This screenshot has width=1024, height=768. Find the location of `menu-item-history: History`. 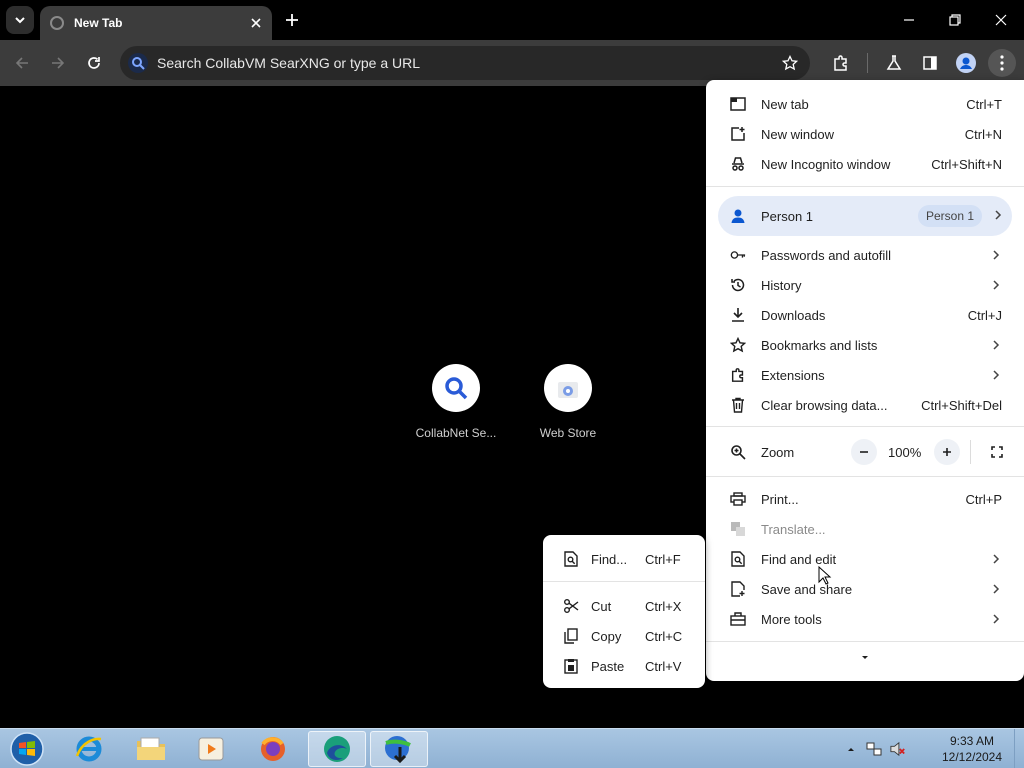

menu-item-history: History is located at coordinates (865, 285).